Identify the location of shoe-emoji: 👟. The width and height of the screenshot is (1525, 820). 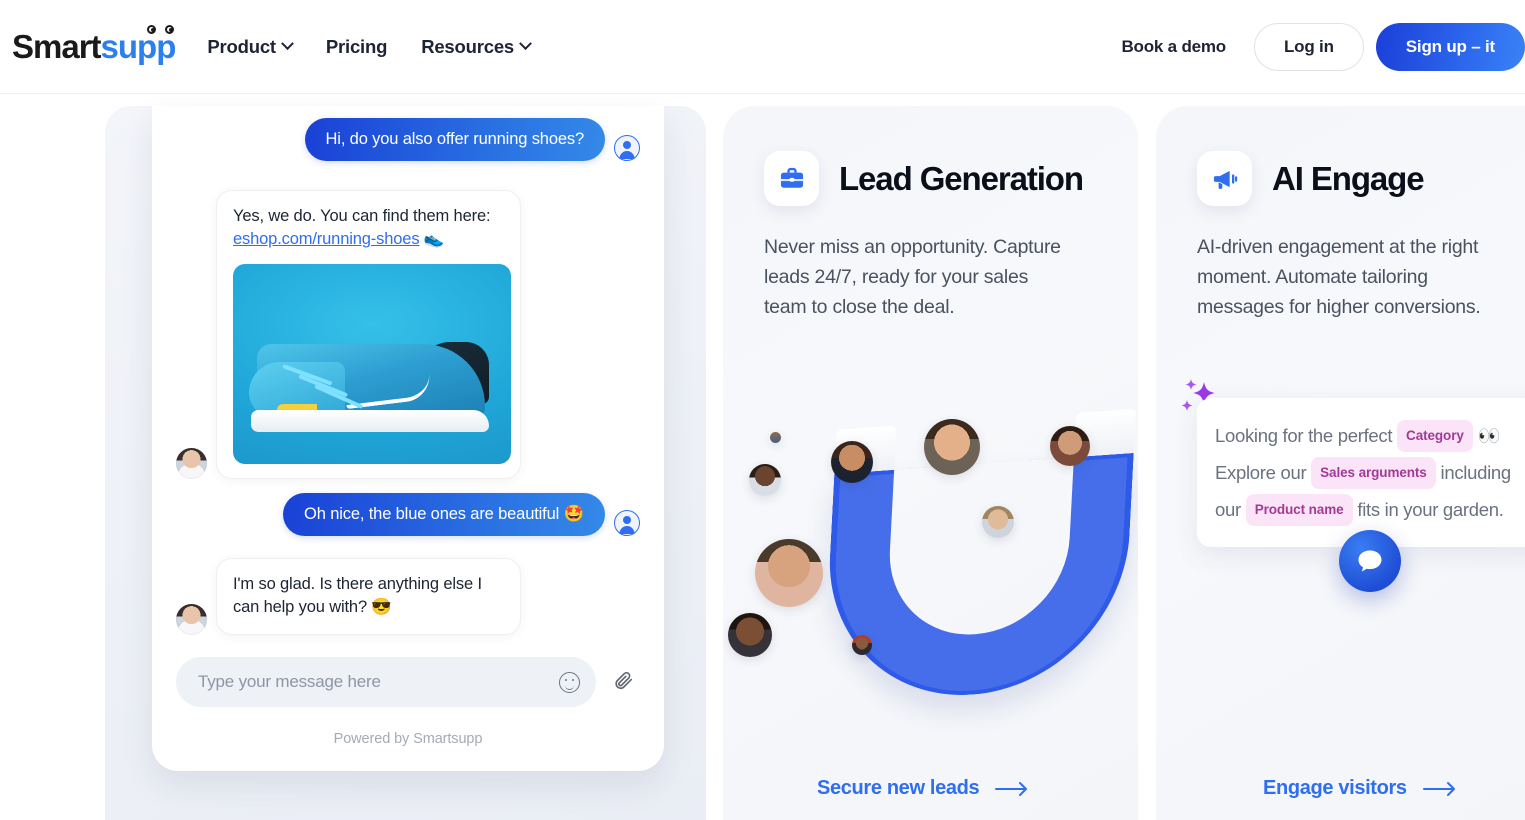
(434, 239).